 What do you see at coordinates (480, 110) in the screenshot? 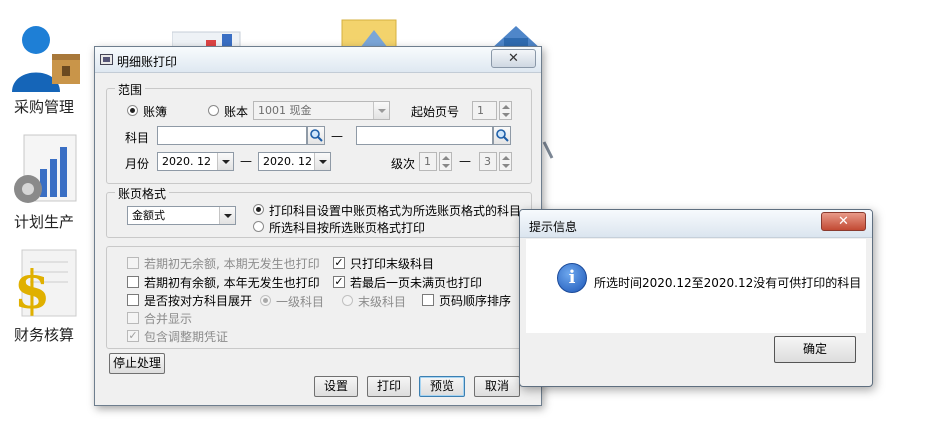
I see `start-page-value: 1` at bounding box center [480, 110].